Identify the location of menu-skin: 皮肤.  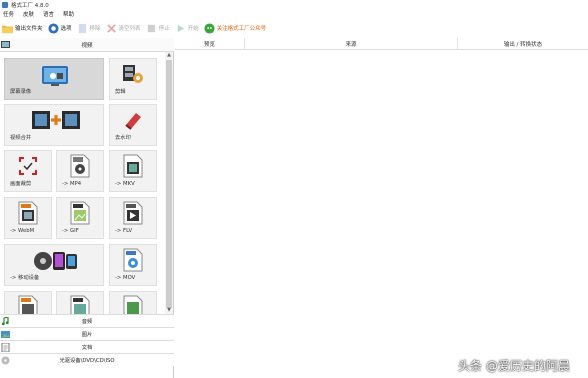
(28, 14).